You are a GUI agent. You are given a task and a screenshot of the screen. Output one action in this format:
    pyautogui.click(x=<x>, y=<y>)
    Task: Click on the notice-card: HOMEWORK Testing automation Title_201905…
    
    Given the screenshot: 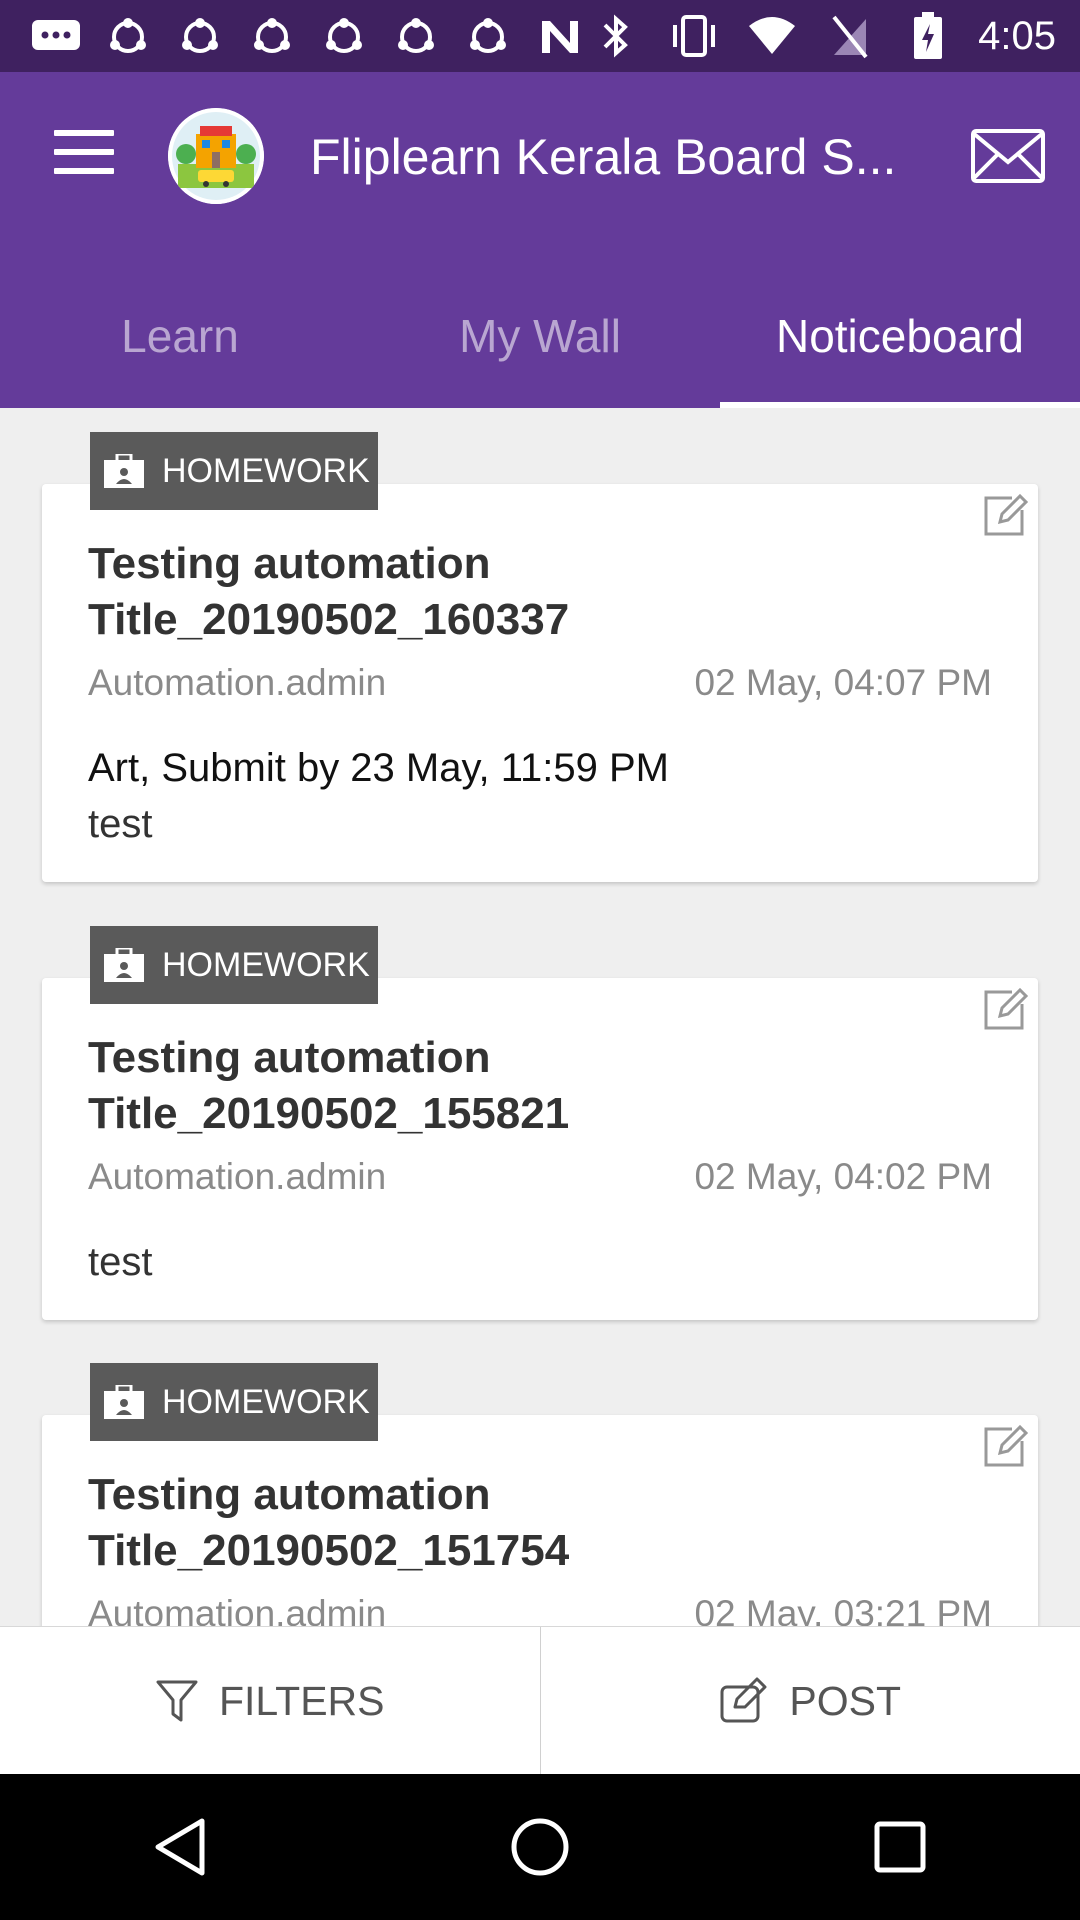 What is the action you would take?
    pyautogui.click(x=540, y=1494)
    